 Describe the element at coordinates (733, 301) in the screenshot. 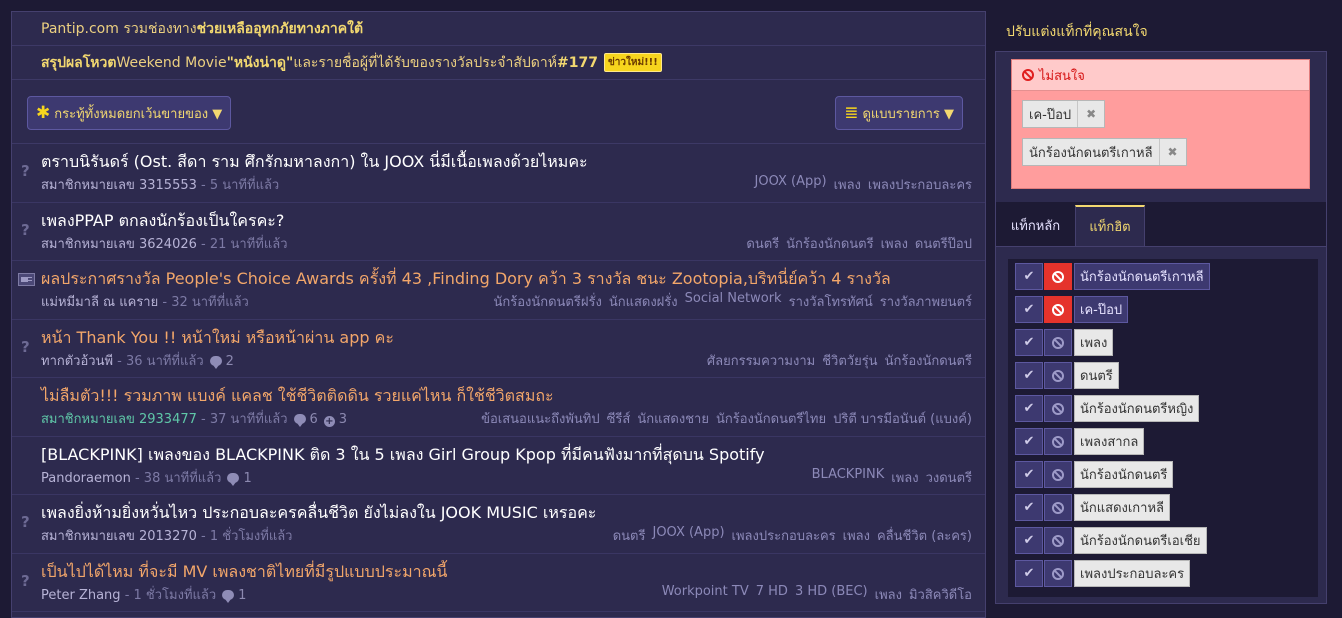

I see `topic-tag-link: Social Network` at that location.